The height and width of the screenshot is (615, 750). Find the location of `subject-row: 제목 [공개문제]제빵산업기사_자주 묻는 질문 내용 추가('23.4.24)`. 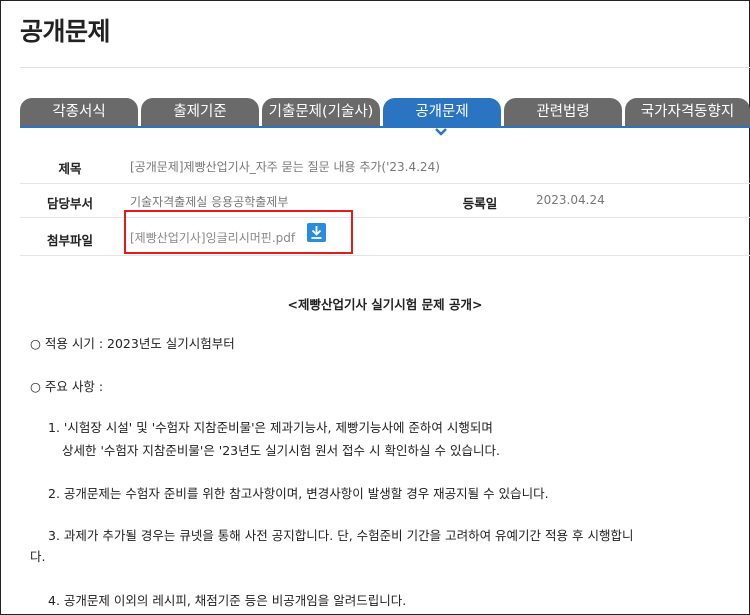

subject-row: 제목 [공개문제]제빵산업기사_자주 묻는 질문 내용 추가('23.4.24) is located at coordinates (385, 166).